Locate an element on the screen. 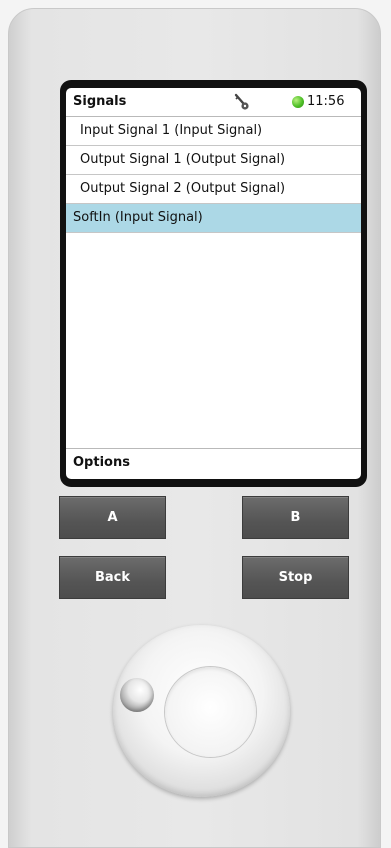 The height and width of the screenshot is (848, 391). knob-grip-icon is located at coordinates (137, 695).